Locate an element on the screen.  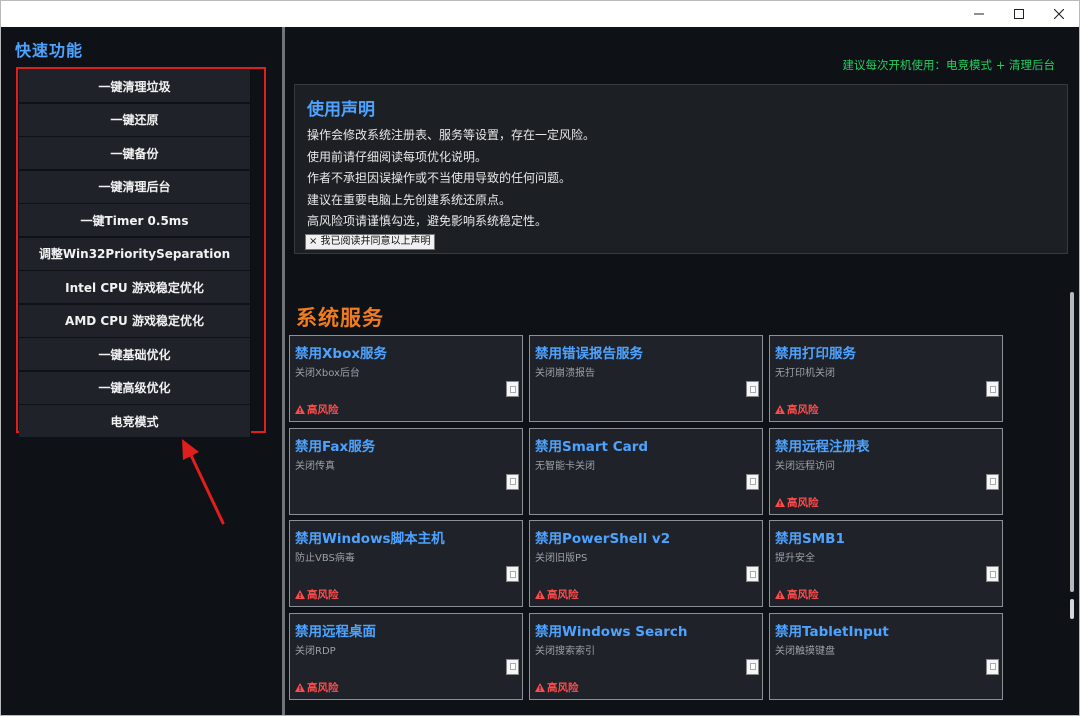
system-services-title: 系统服务 is located at coordinates (340, 318).